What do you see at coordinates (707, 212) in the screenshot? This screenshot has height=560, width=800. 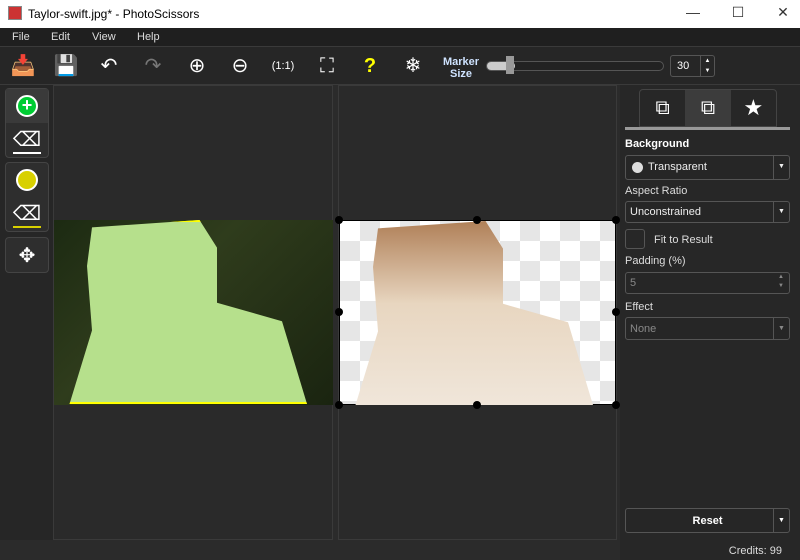 I see `aspect-ratio-select: Unconstrained ▼` at bounding box center [707, 212].